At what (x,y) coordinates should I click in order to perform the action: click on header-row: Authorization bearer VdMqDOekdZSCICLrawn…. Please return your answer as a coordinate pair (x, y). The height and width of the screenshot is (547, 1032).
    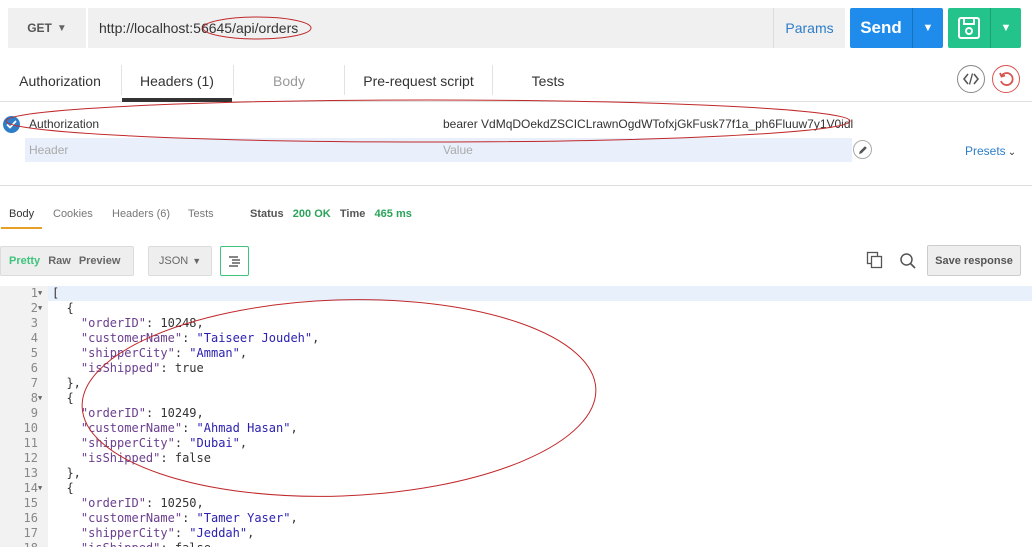
    Looking at the image, I should click on (516, 124).